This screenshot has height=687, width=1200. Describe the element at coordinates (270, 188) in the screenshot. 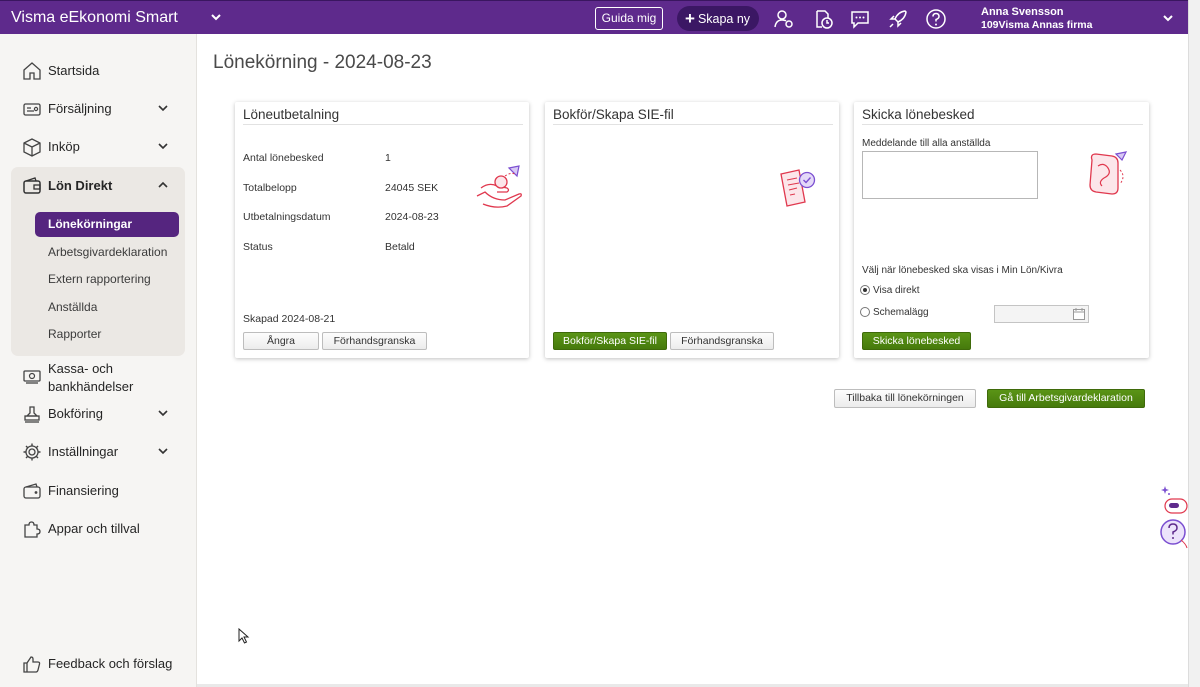

I see `totalbelopp-label: Totalbelopp` at that location.